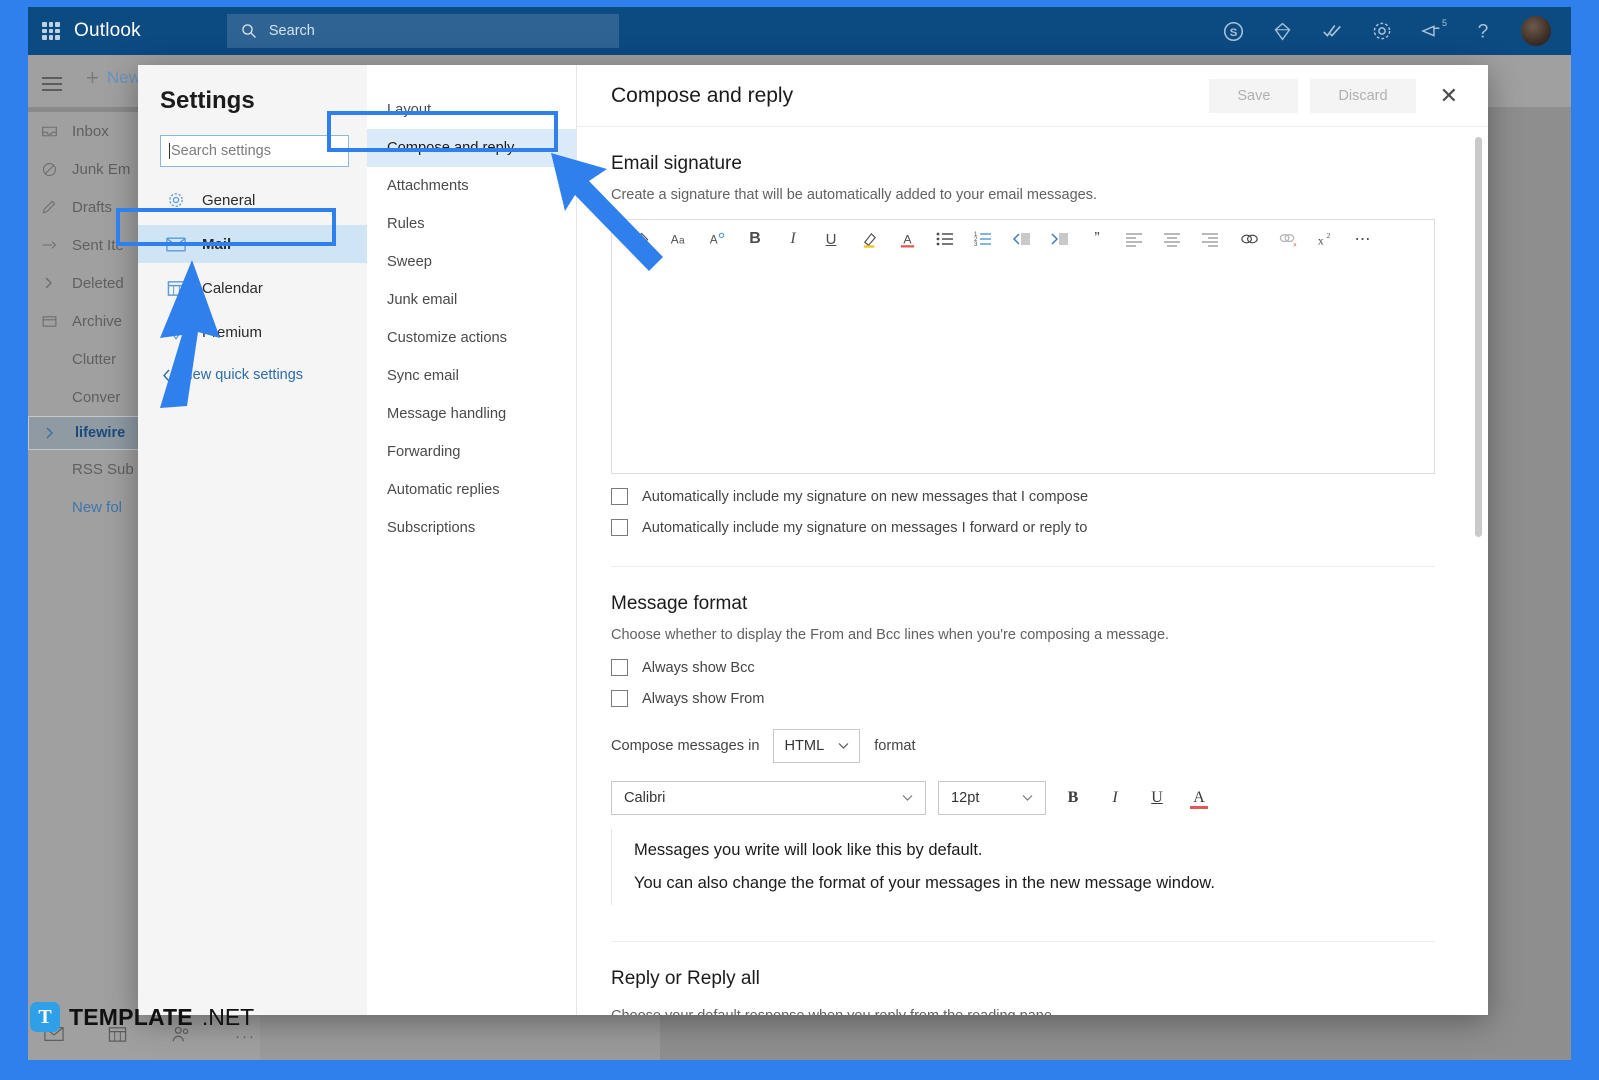 This screenshot has width=1599, height=1080. Describe the element at coordinates (471, 224) in the screenshot. I see `subcategory-rules: Rules` at that location.